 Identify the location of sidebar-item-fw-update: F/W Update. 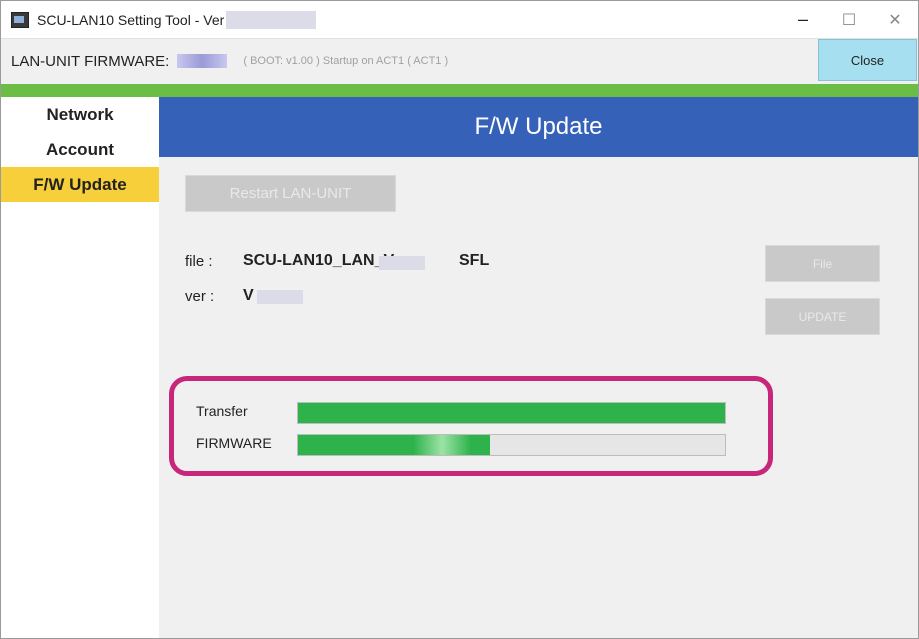
(80, 184).